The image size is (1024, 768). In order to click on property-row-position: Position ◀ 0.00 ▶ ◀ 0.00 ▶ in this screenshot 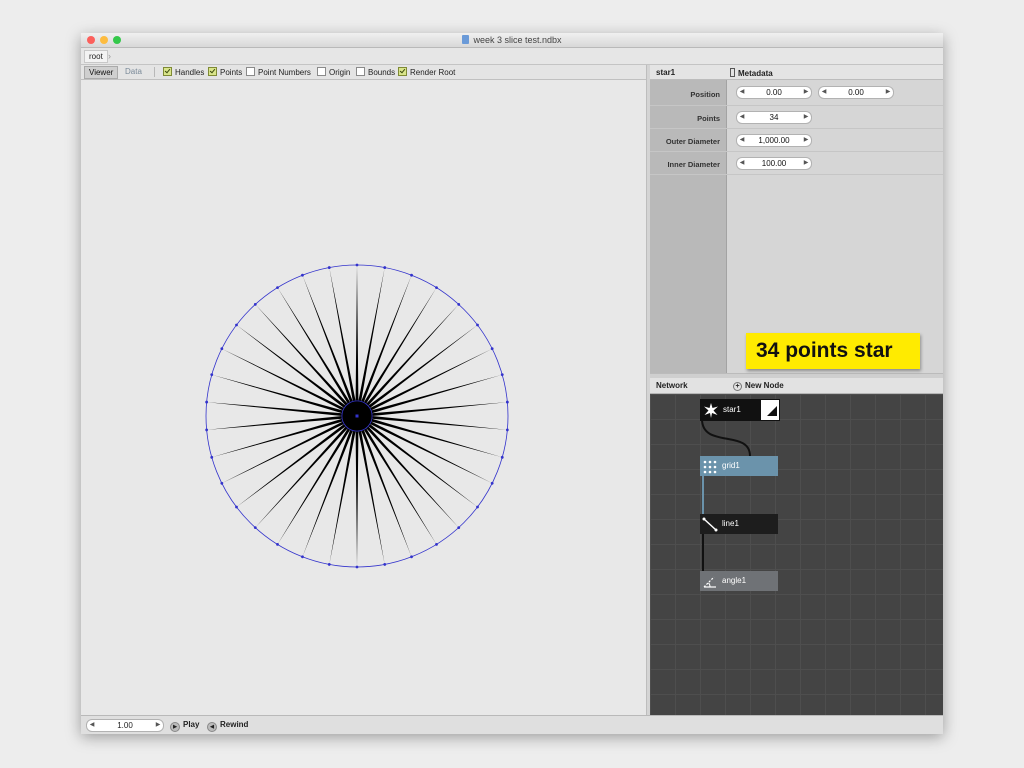, I will do `click(796, 93)`.